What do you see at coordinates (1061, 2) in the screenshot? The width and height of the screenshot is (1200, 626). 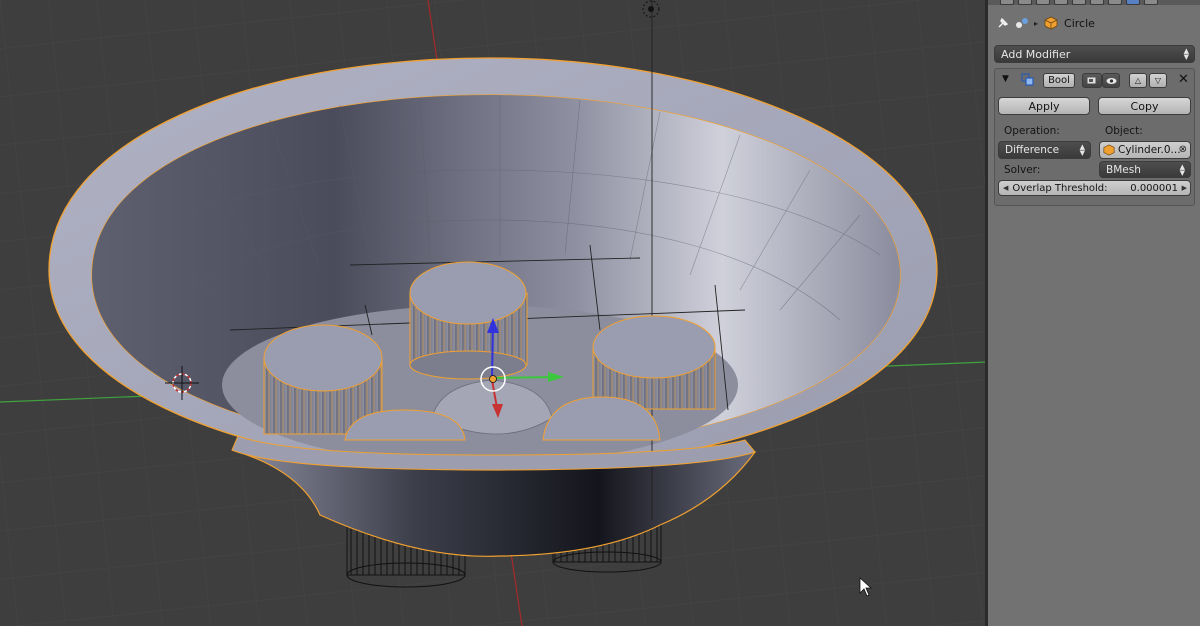 I see `tab-world` at bounding box center [1061, 2].